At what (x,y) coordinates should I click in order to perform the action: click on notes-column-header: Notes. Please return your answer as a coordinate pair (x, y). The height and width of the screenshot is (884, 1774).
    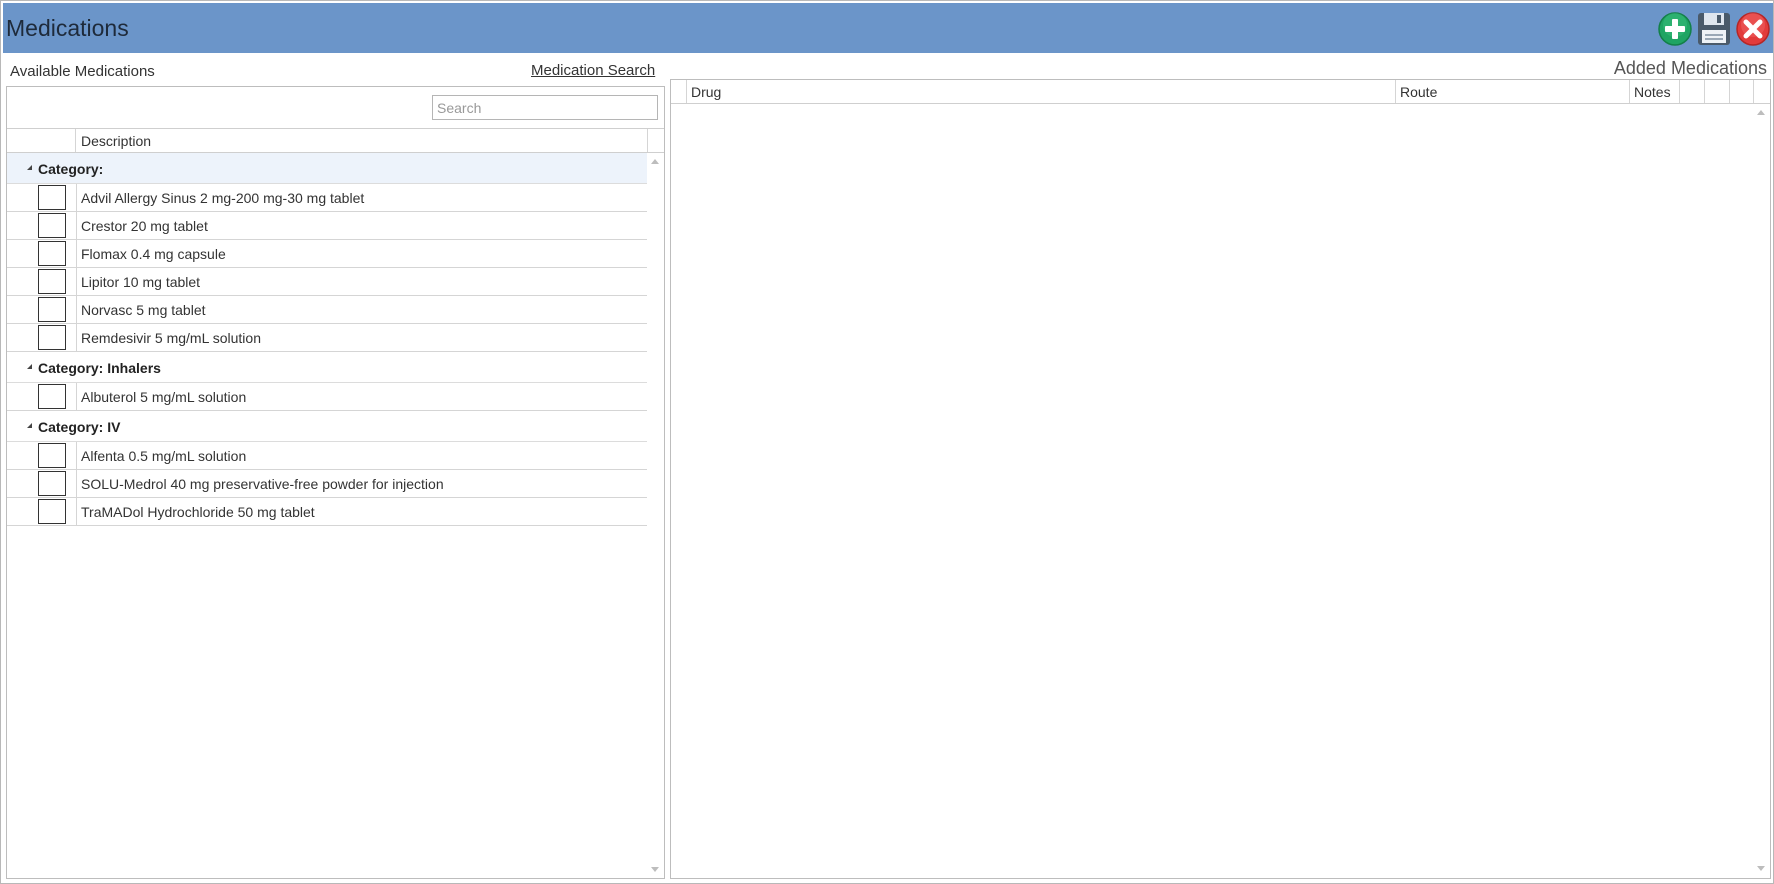
    Looking at the image, I should click on (1655, 91).